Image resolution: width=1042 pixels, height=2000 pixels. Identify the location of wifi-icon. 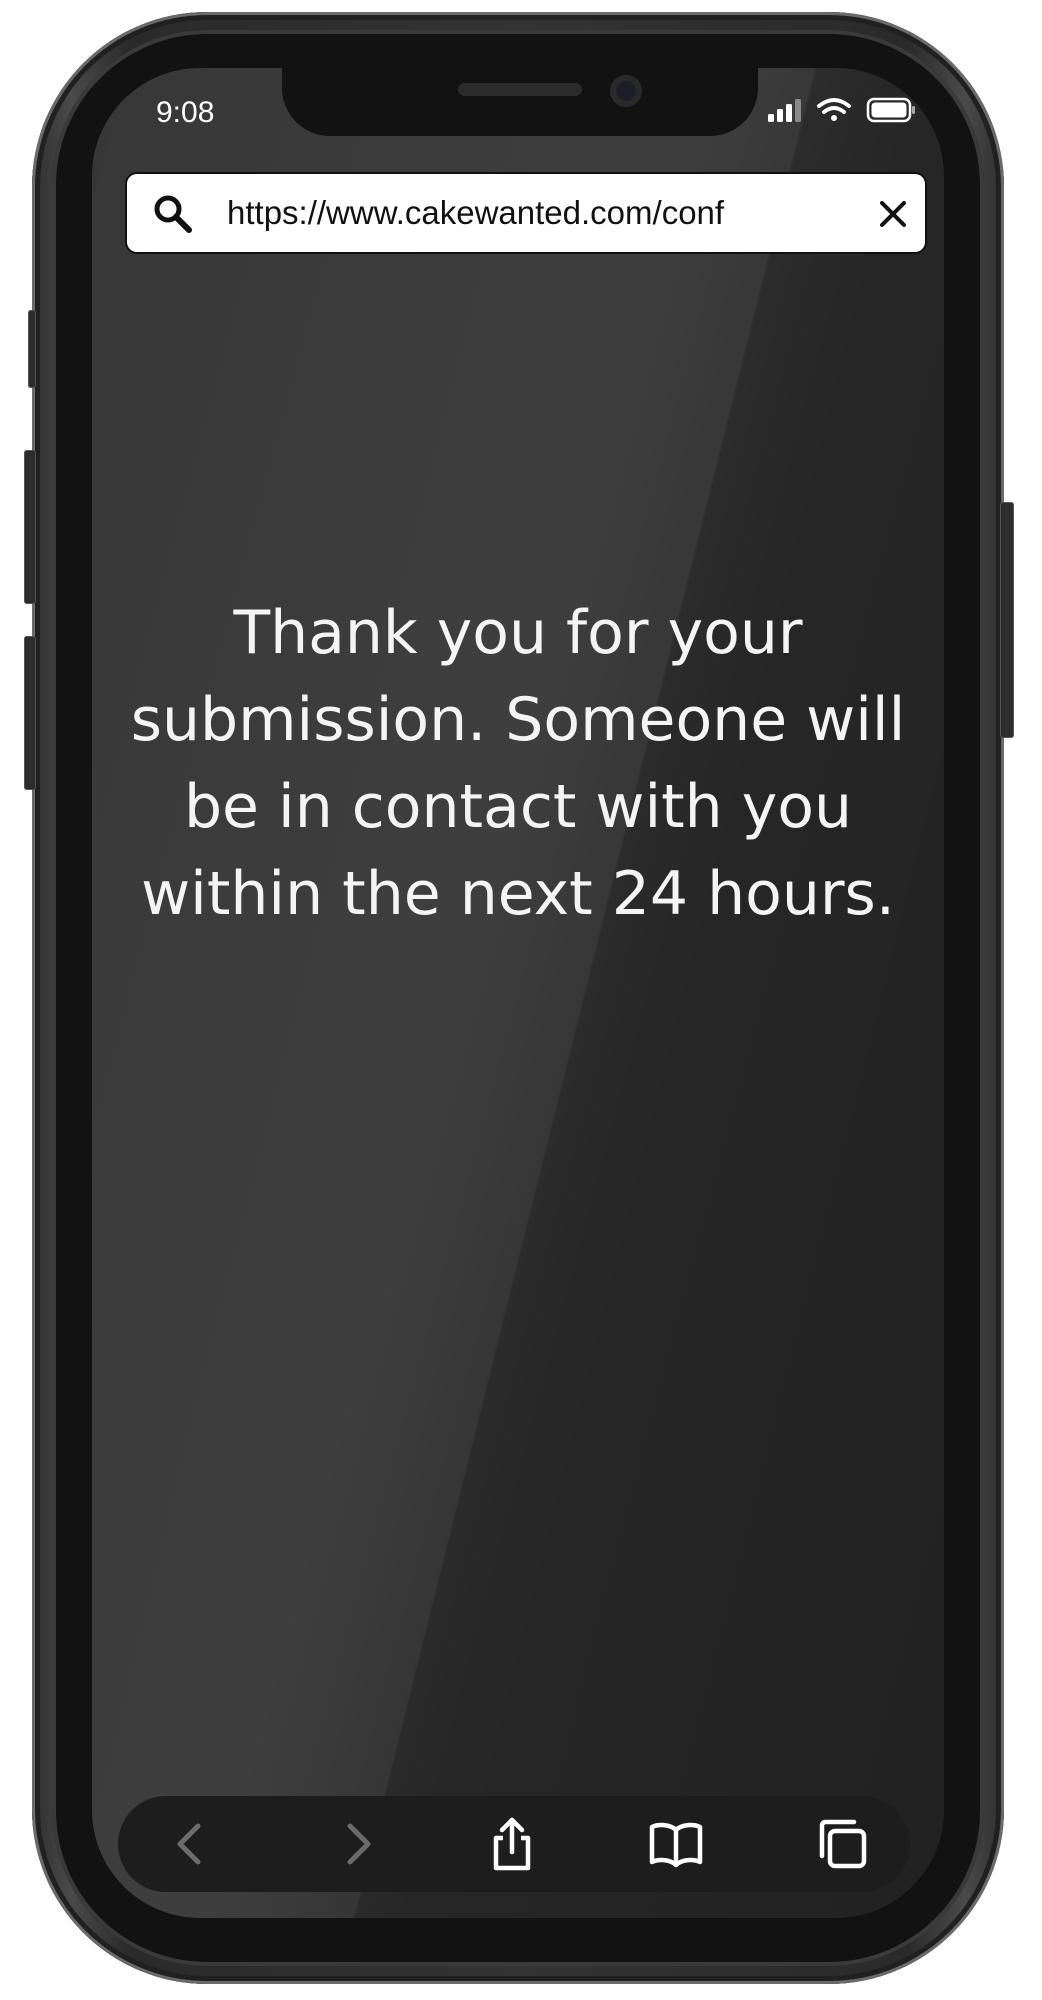
(834, 109).